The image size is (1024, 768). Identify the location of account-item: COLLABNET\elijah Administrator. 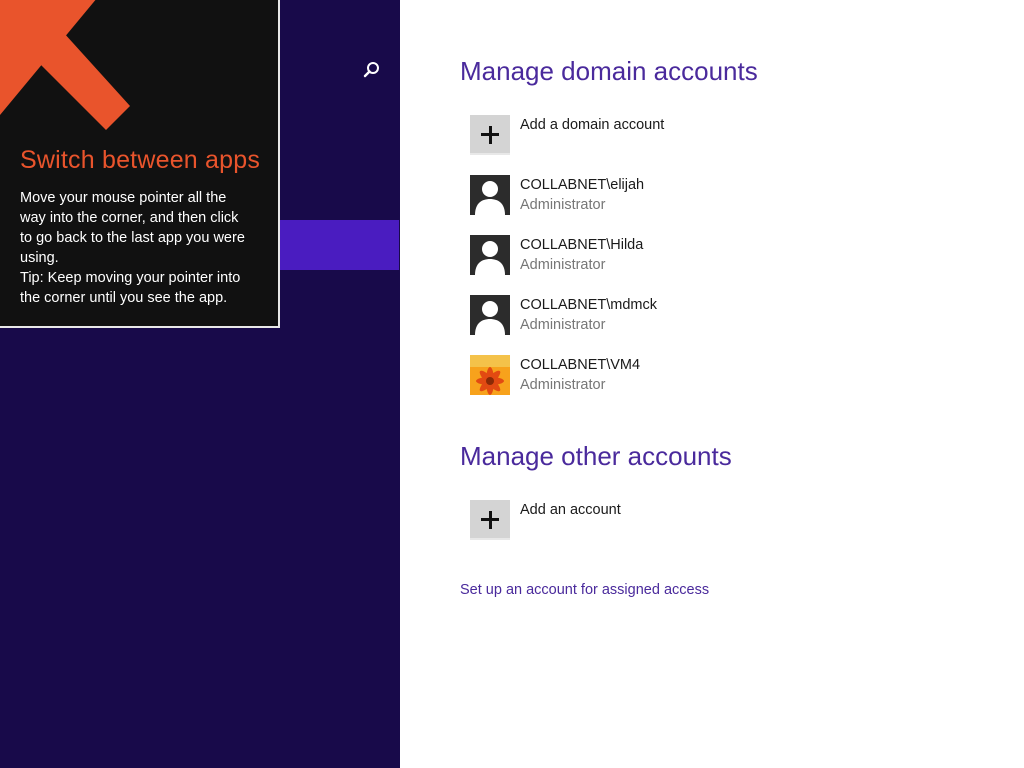
(670, 197).